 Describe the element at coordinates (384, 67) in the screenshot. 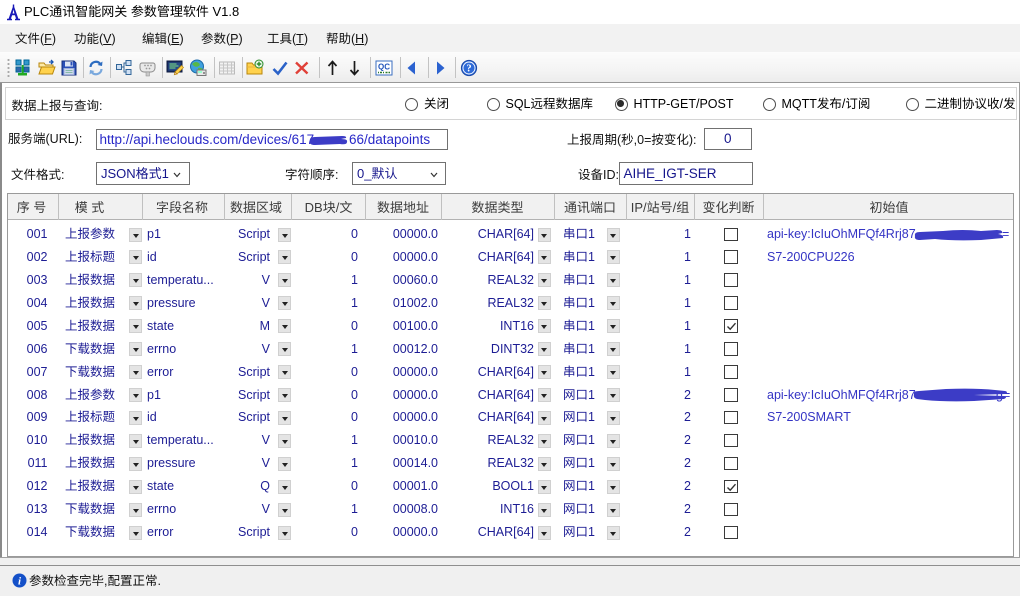

I see `svg-text: QC` at that location.